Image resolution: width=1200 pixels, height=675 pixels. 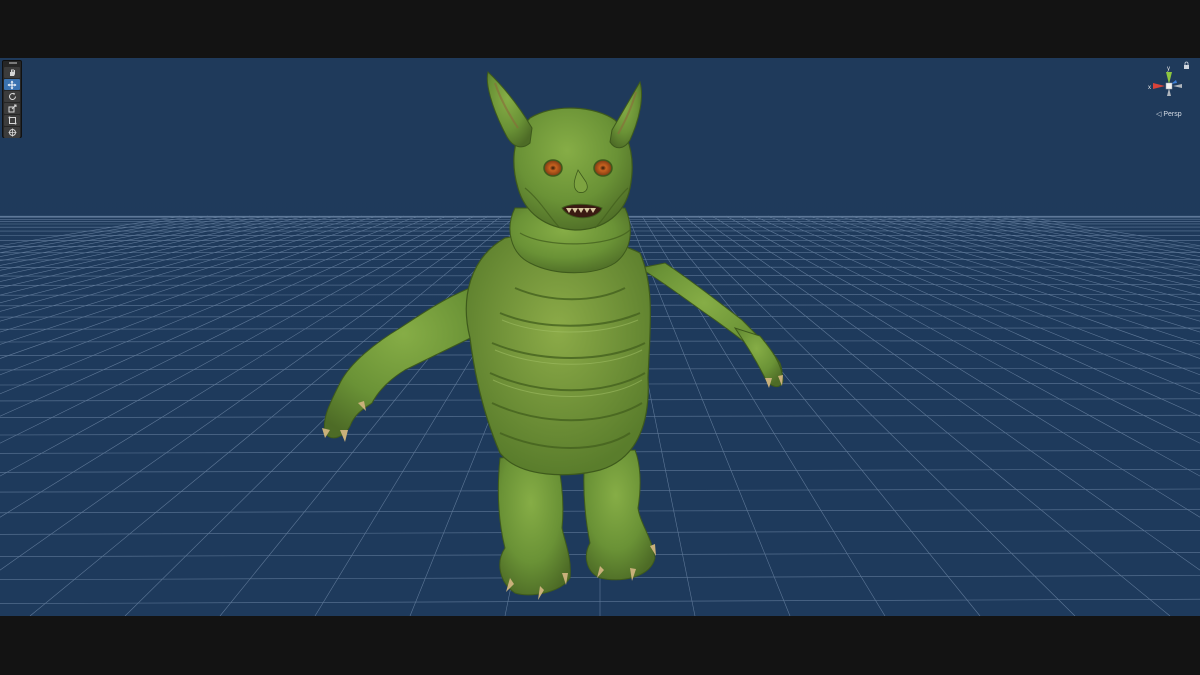 I want to click on move-arrows-icon, so click(x=12, y=85).